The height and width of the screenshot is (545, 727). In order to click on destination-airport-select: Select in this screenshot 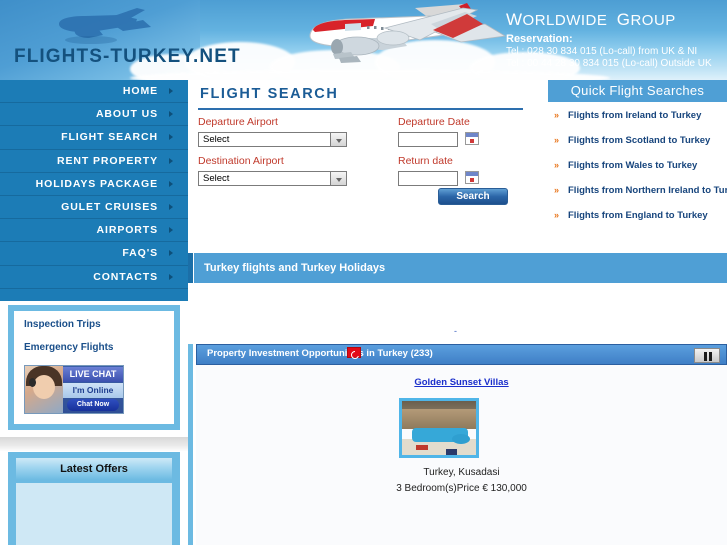, I will do `click(272, 178)`.